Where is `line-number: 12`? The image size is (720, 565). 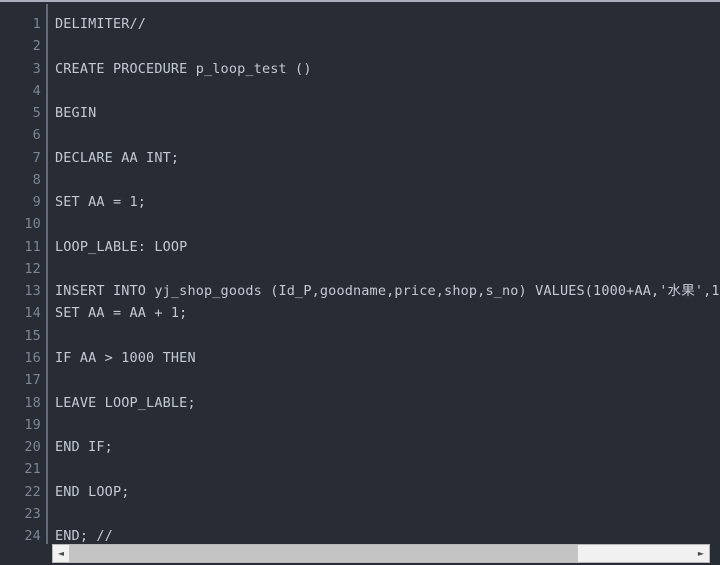 line-number: 12 is located at coordinates (32, 268).